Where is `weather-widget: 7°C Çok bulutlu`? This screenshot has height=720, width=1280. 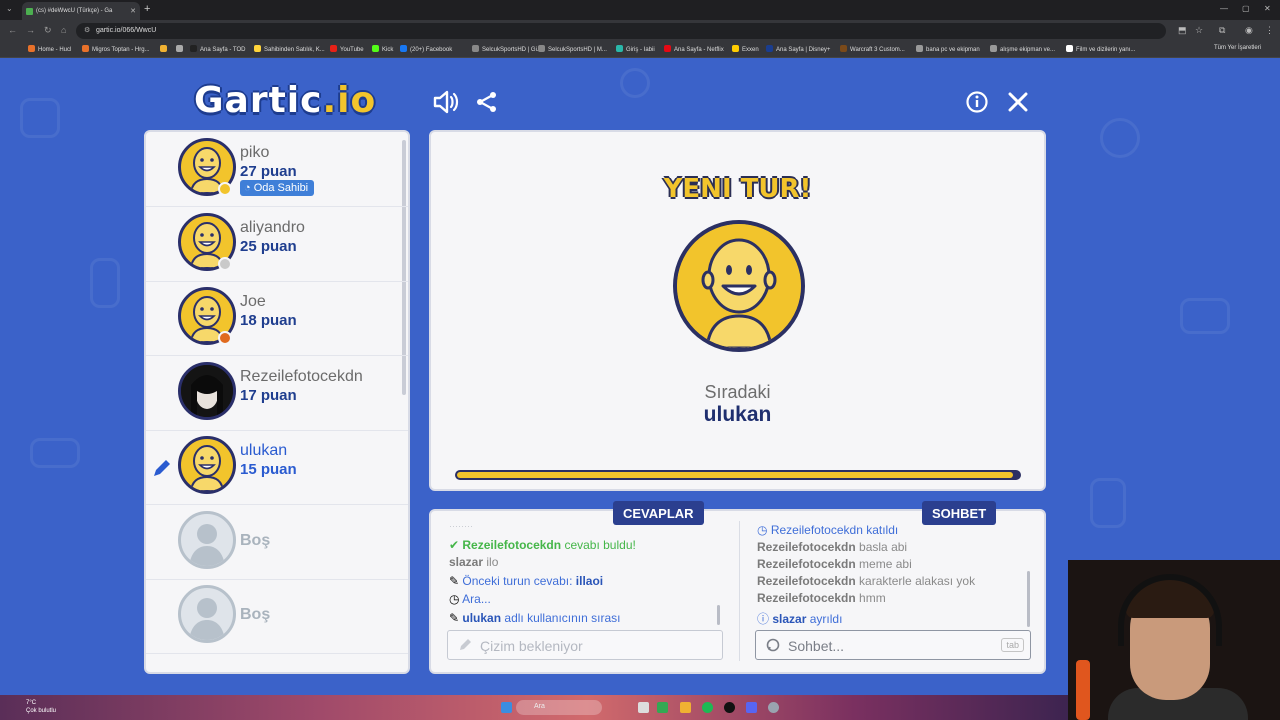
weather-widget: 7°C Çok bulutlu is located at coordinates (41, 707).